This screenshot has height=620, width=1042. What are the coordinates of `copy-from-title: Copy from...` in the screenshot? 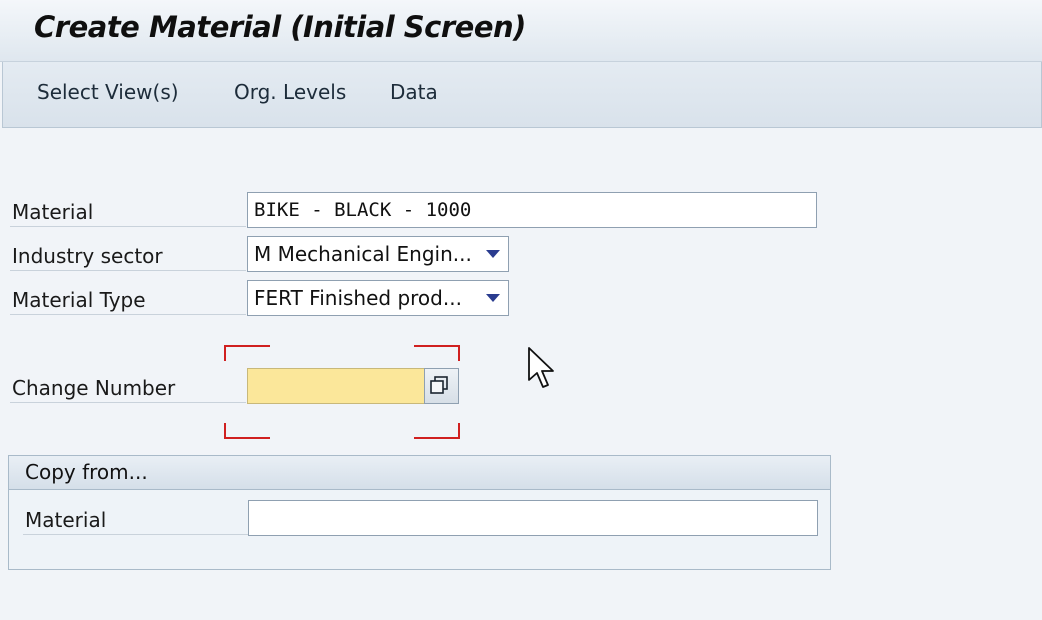 It's located at (419, 473).